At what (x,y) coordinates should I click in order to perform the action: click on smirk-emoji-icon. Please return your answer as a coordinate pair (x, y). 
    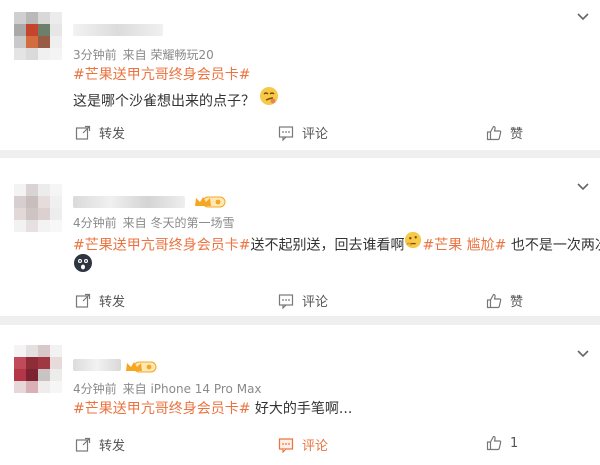
    Looking at the image, I should click on (269, 99).